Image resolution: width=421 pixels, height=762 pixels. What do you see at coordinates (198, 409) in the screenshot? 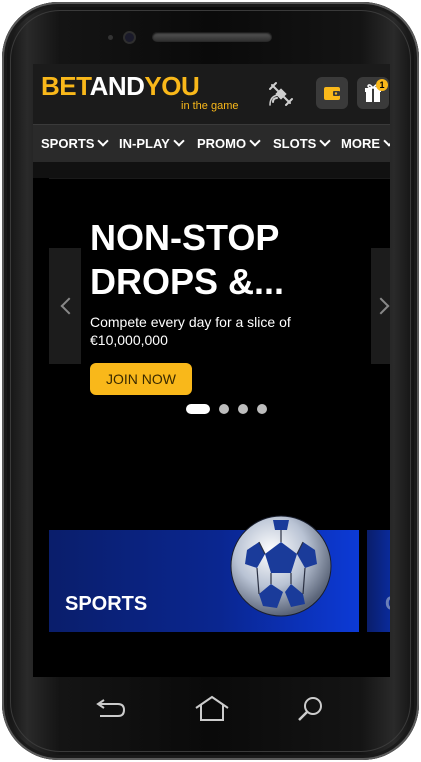
I see `carousel-dot-active` at bounding box center [198, 409].